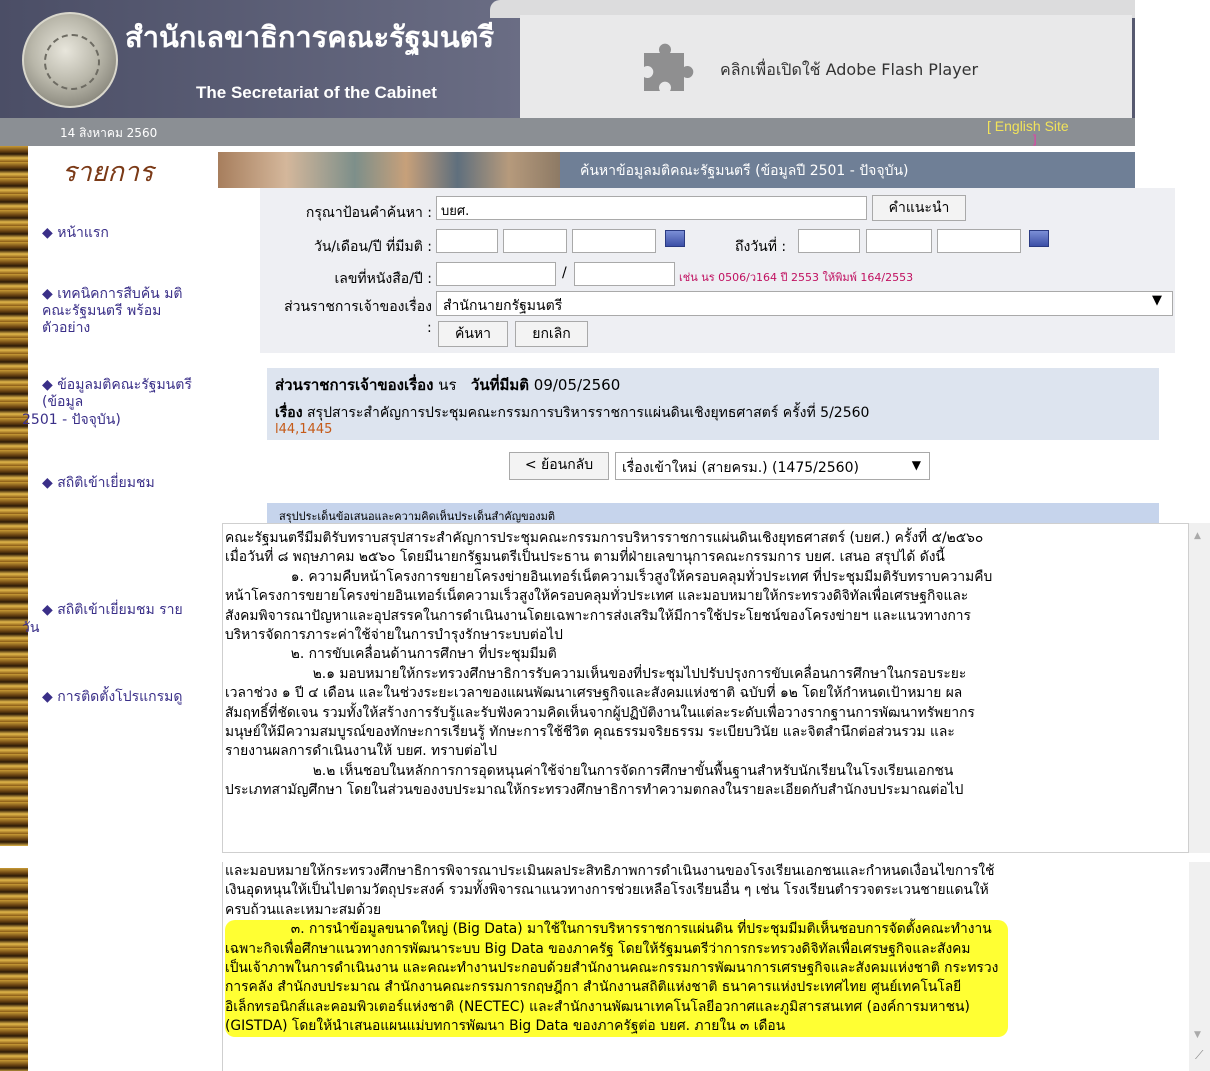 The height and width of the screenshot is (1071, 1210). What do you see at coordinates (804, 303) in the screenshot?
I see `agency-select: สำนักนายกรัฐมนตรี` at bounding box center [804, 303].